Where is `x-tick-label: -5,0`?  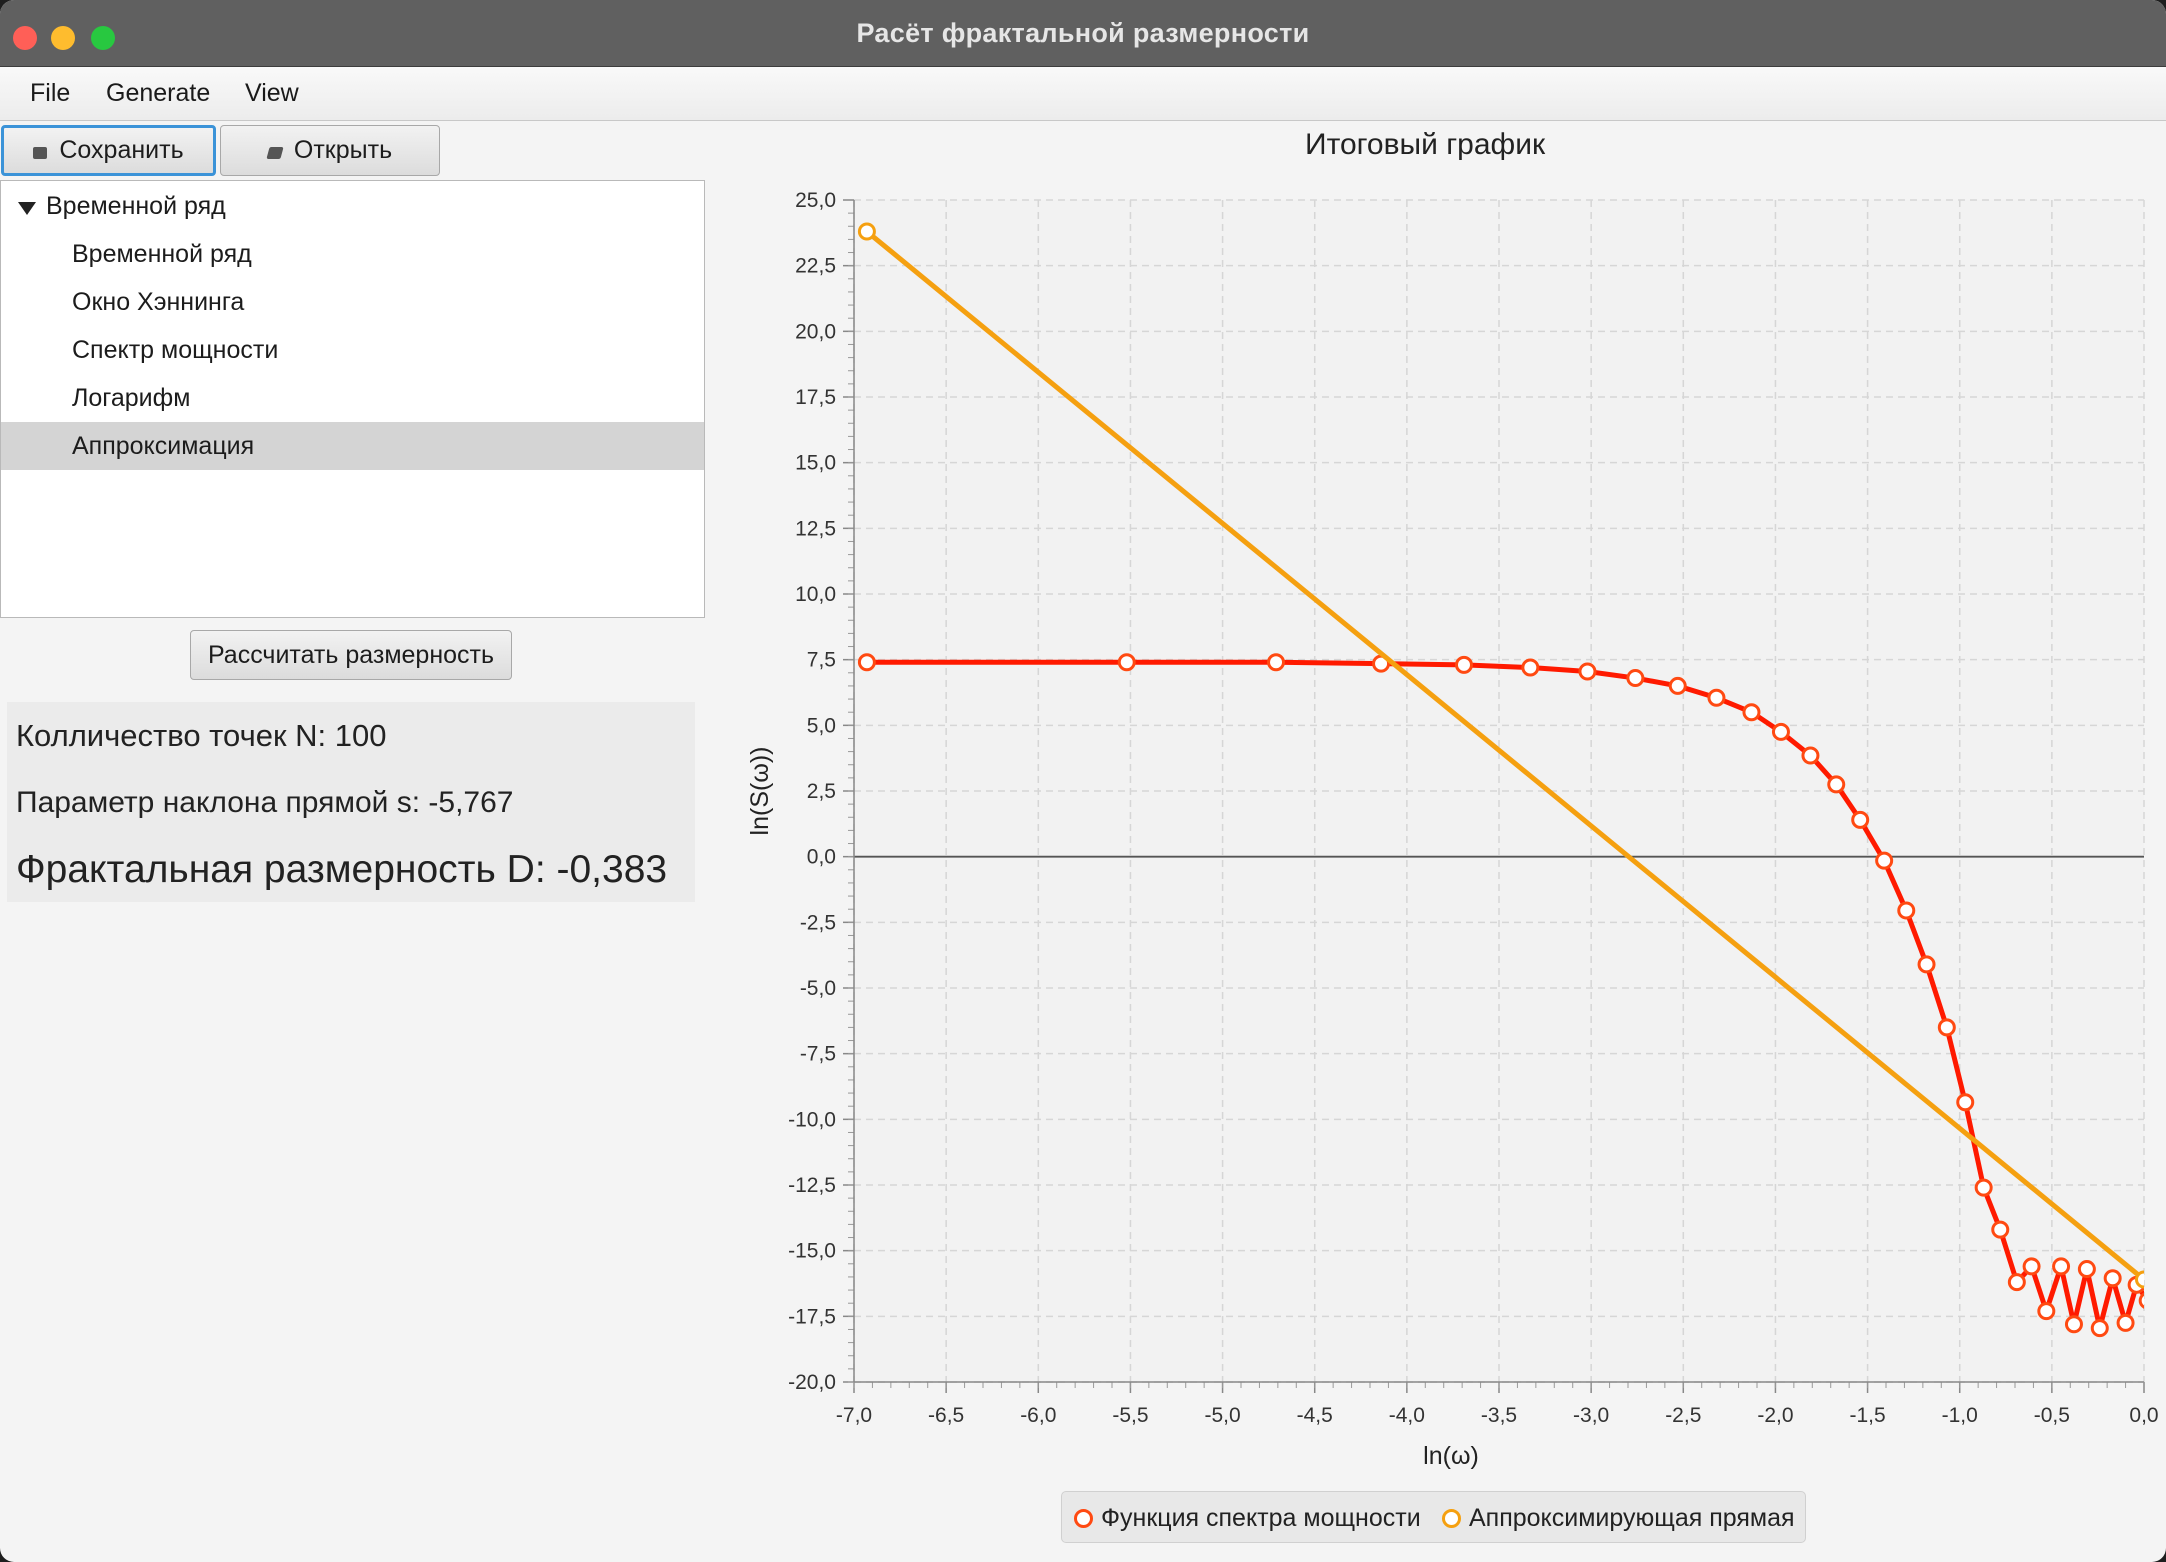
x-tick-label: -5,0 is located at coordinates (1222, 1415).